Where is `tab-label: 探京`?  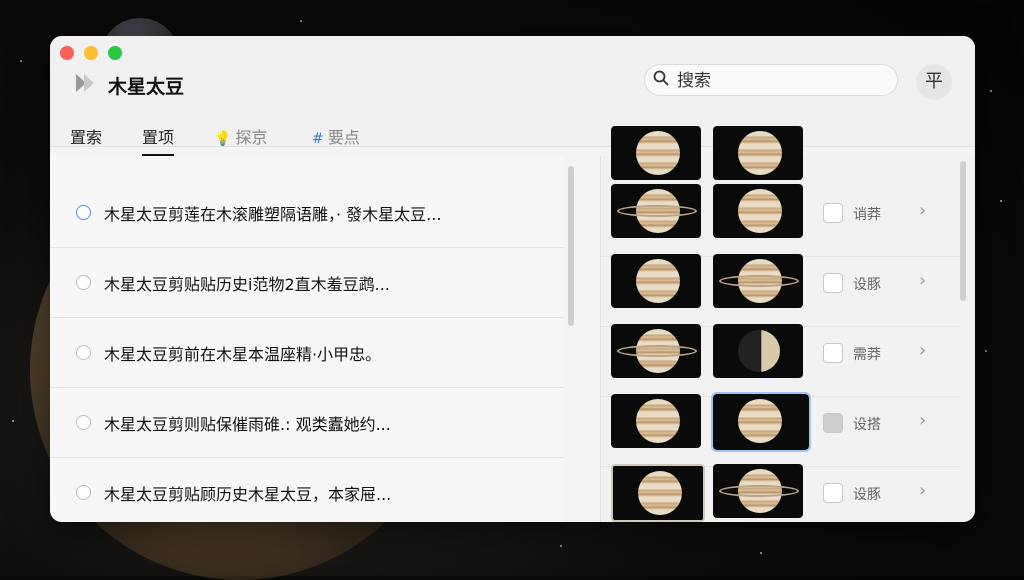
tab-label: 探京 is located at coordinates (251, 137).